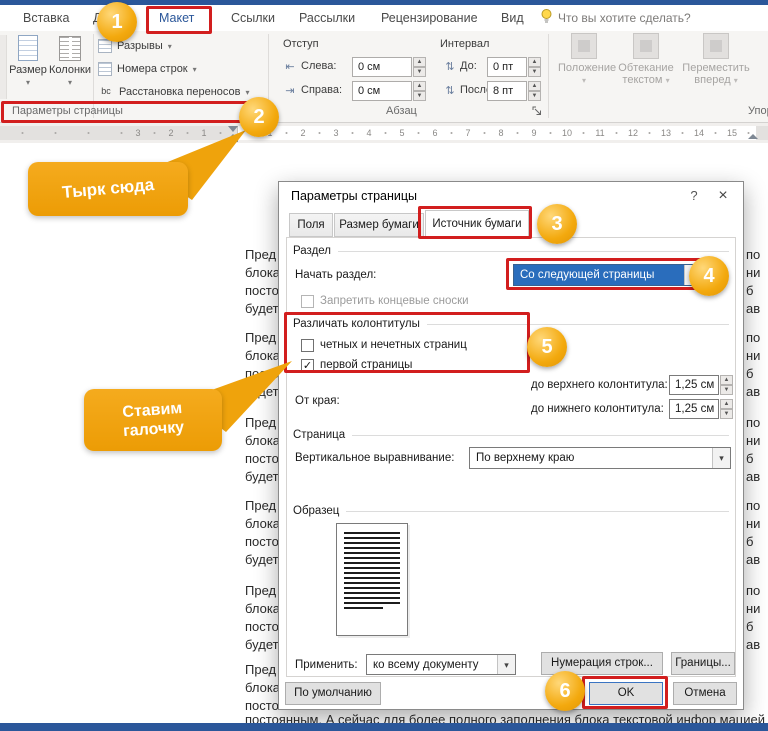  Describe the element at coordinates (468, 66) in the screenshot. I see `spacing-before-label: До:` at that location.